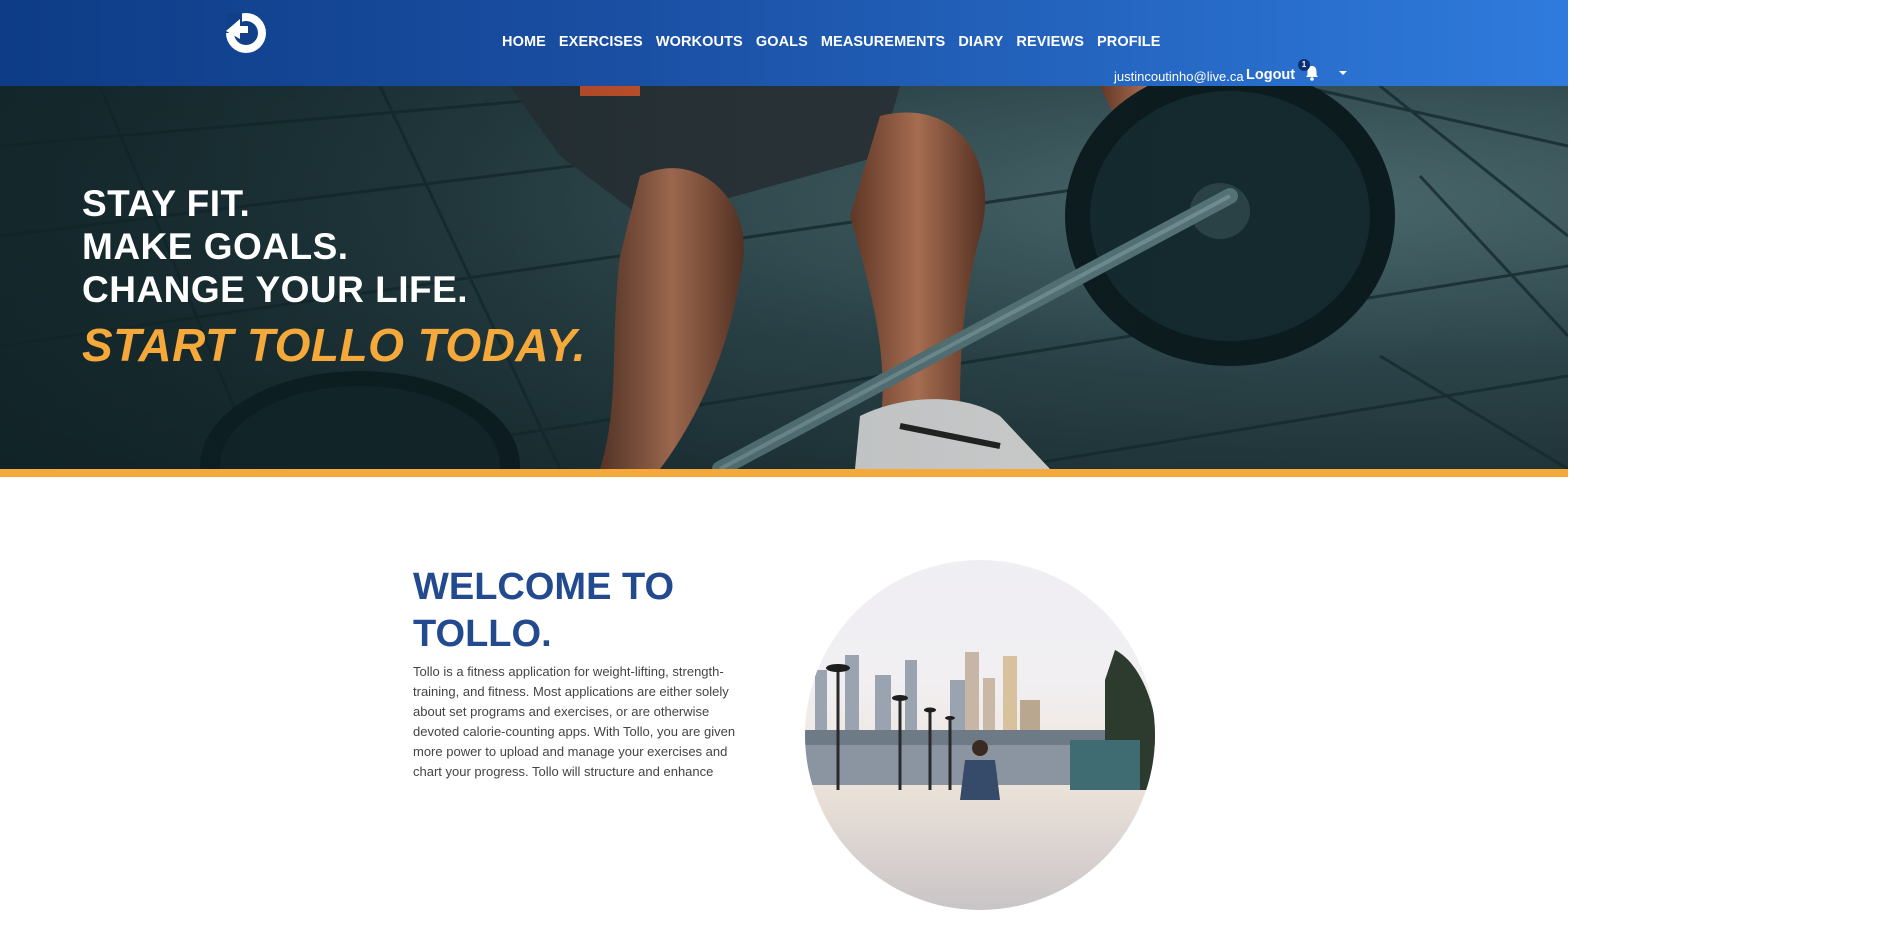  Describe the element at coordinates (601, 42) in the screenshot. I see `nav-exercises: EXERCISES` at that location.